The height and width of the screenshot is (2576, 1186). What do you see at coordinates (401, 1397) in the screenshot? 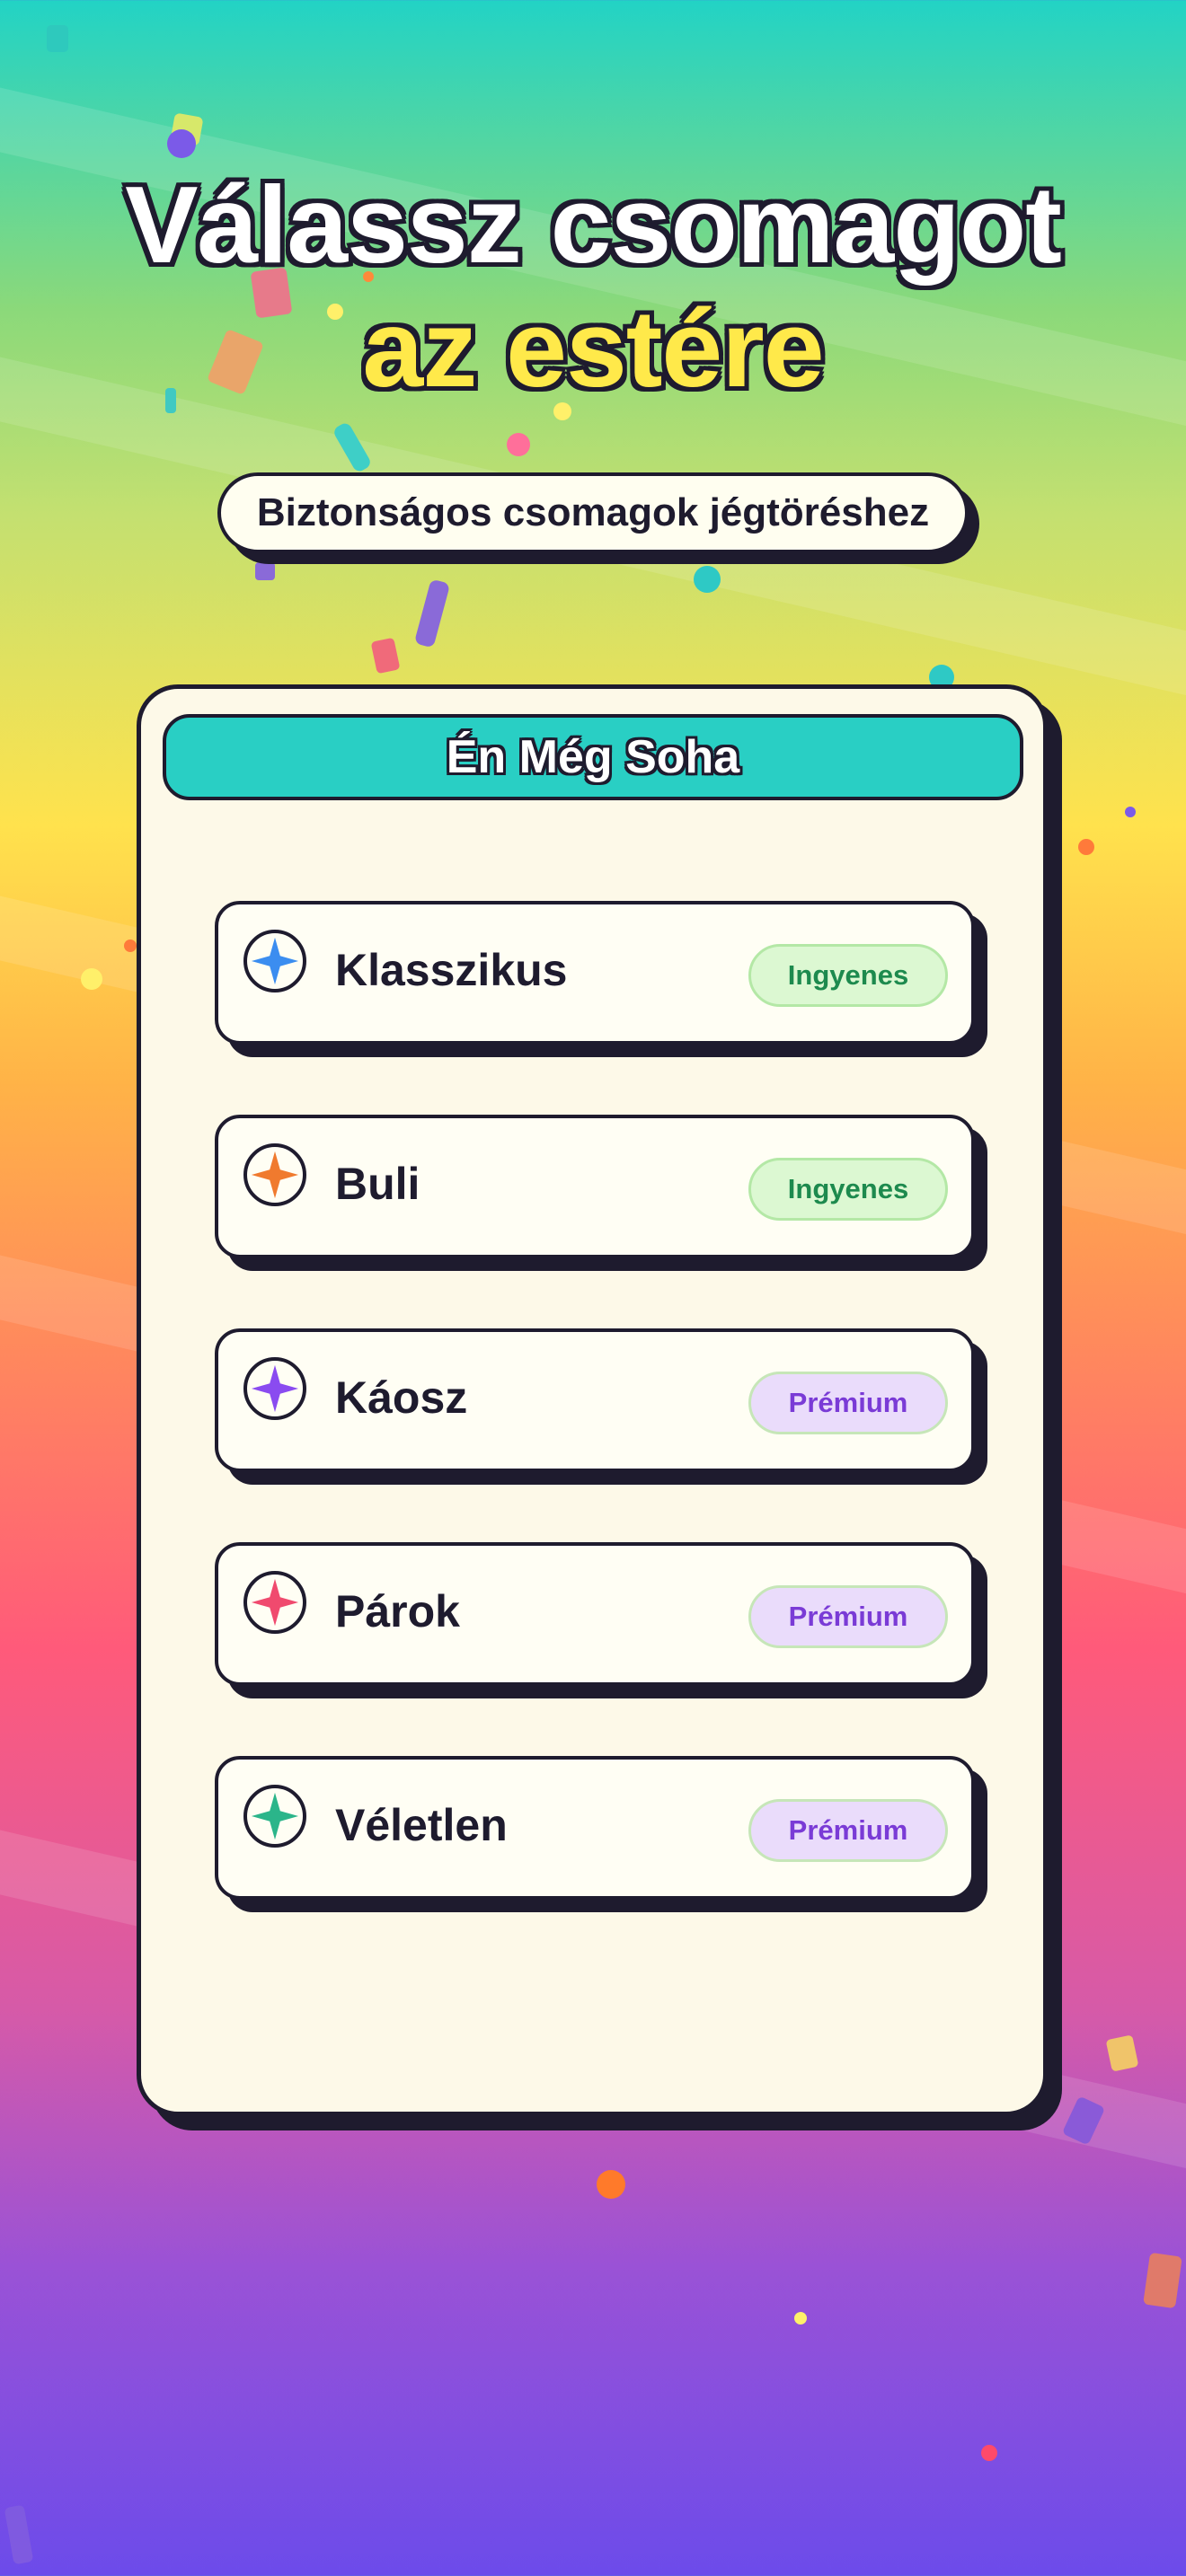
I see `pack-name: Káosz` at bounding box center [401, 1397].